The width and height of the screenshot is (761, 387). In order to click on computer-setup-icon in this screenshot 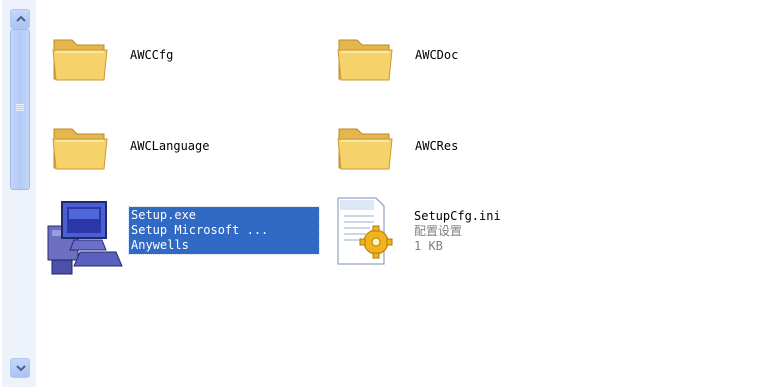, I will do `click(85, 238)`.